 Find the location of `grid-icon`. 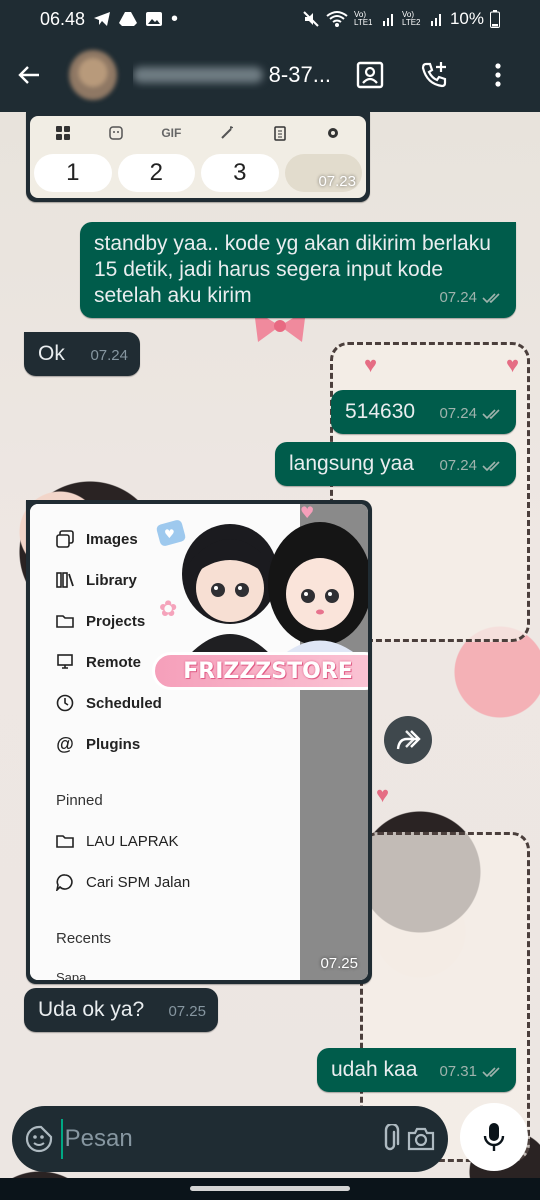

grid-icon is located at coordinates (62, 133).